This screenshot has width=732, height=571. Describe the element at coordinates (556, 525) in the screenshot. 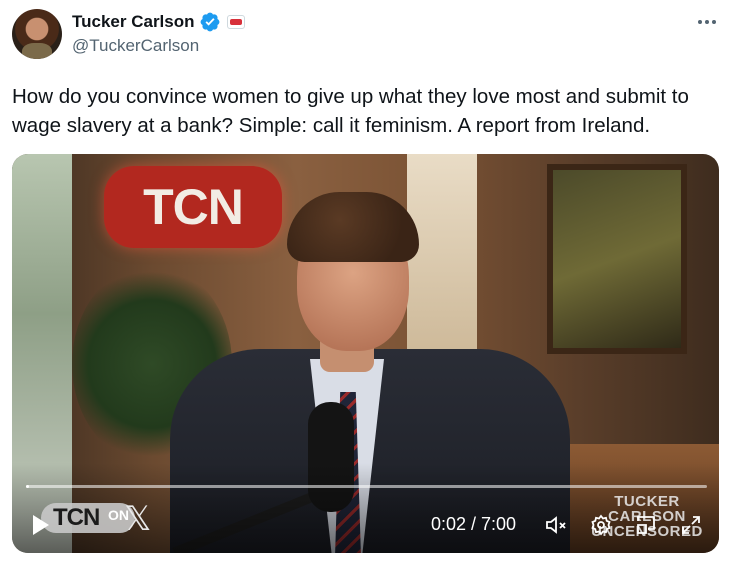

I see `mute-icon` at that location.